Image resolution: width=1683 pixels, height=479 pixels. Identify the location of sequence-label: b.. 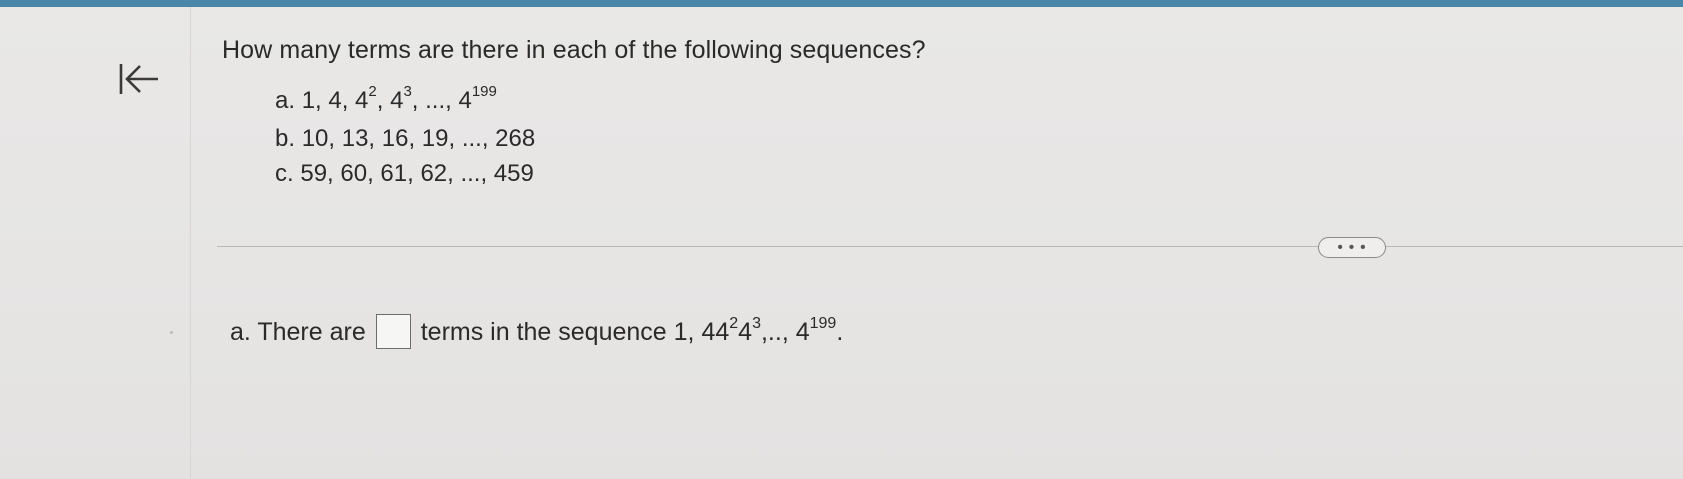
(285, 138).